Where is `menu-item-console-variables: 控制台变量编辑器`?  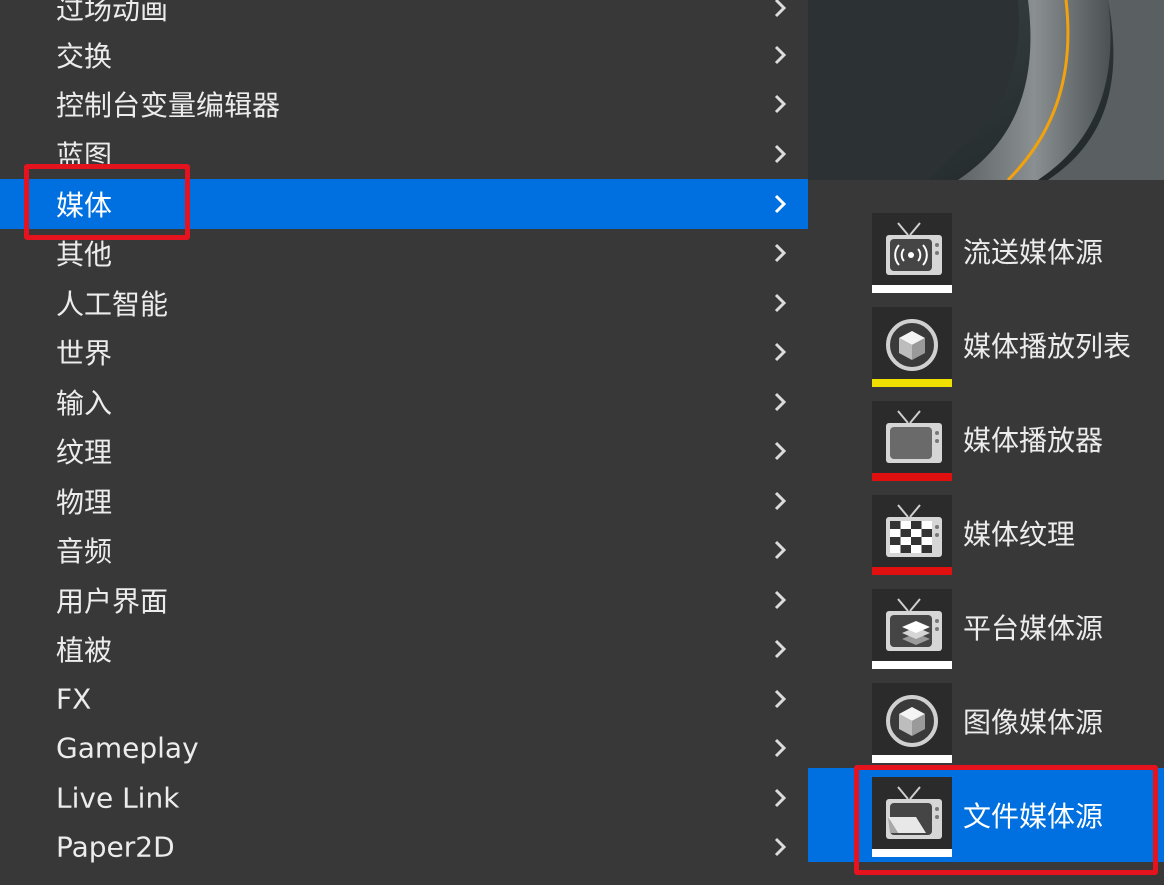
menu-item-console-variables: 控制台变量编辑器 is located at coordinates (404, 104).